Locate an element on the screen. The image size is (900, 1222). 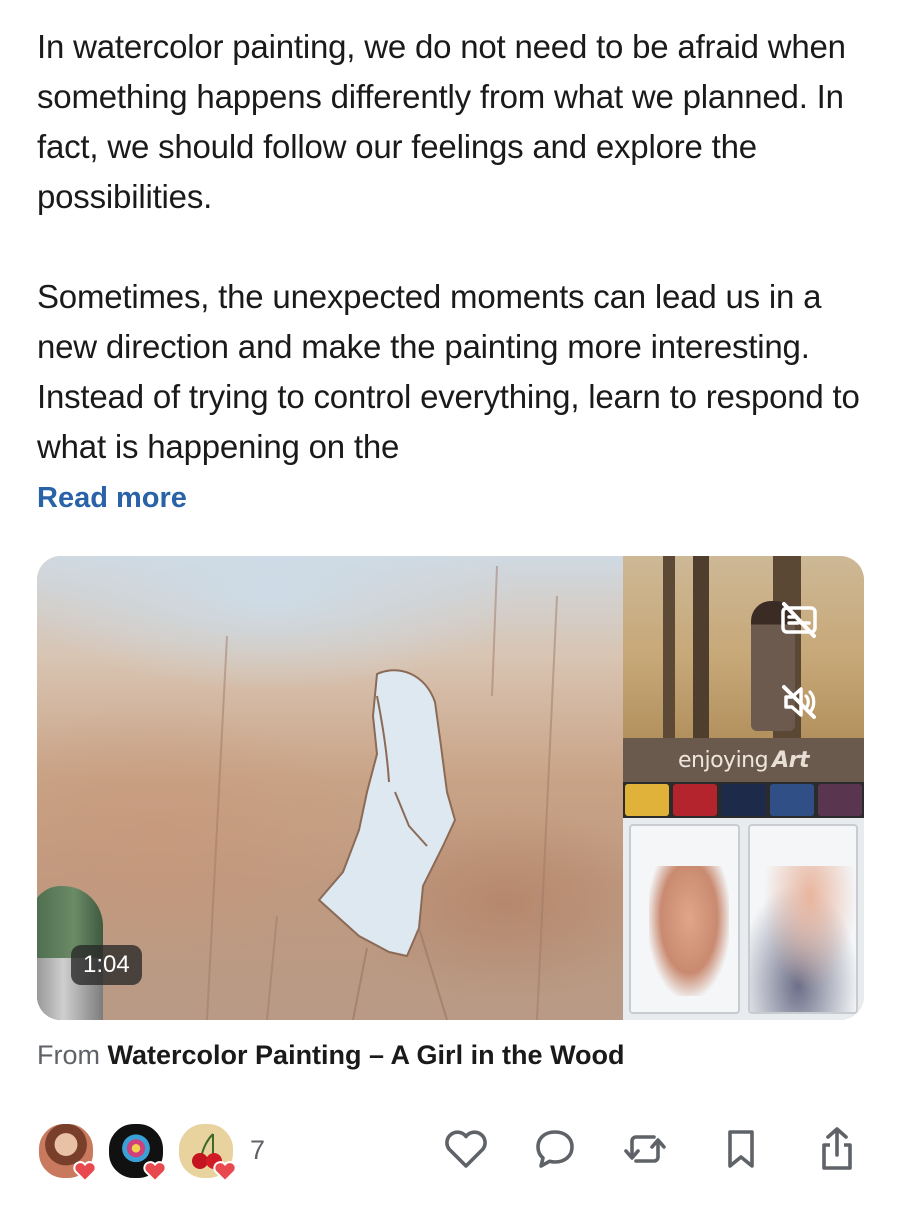
swatch-blue is located at coordinates (791, 800).